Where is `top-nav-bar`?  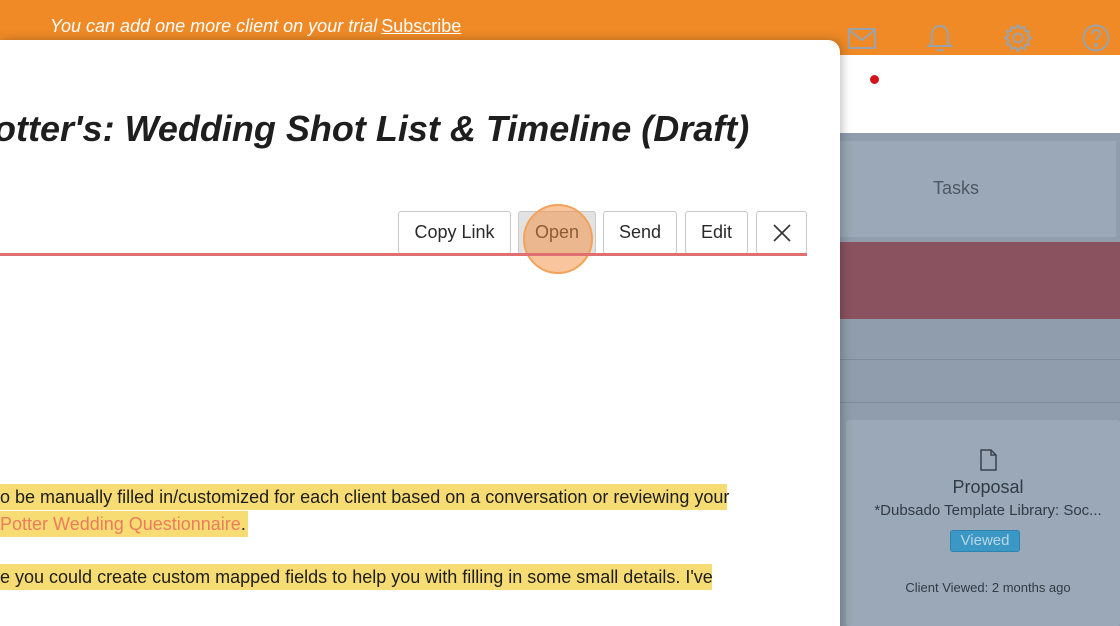
top-nav-bar is located at coordinates (970, 94).